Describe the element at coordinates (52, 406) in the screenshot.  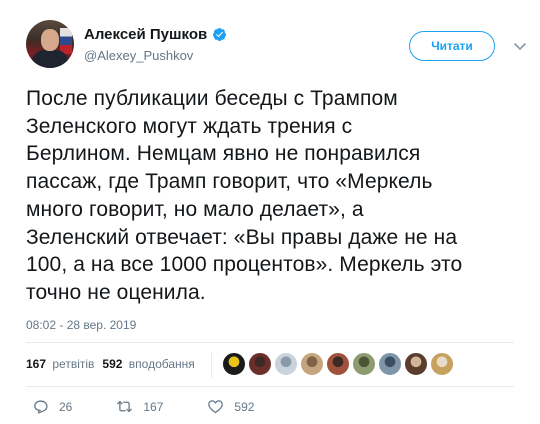
I see `reply-action: 26` at that location.